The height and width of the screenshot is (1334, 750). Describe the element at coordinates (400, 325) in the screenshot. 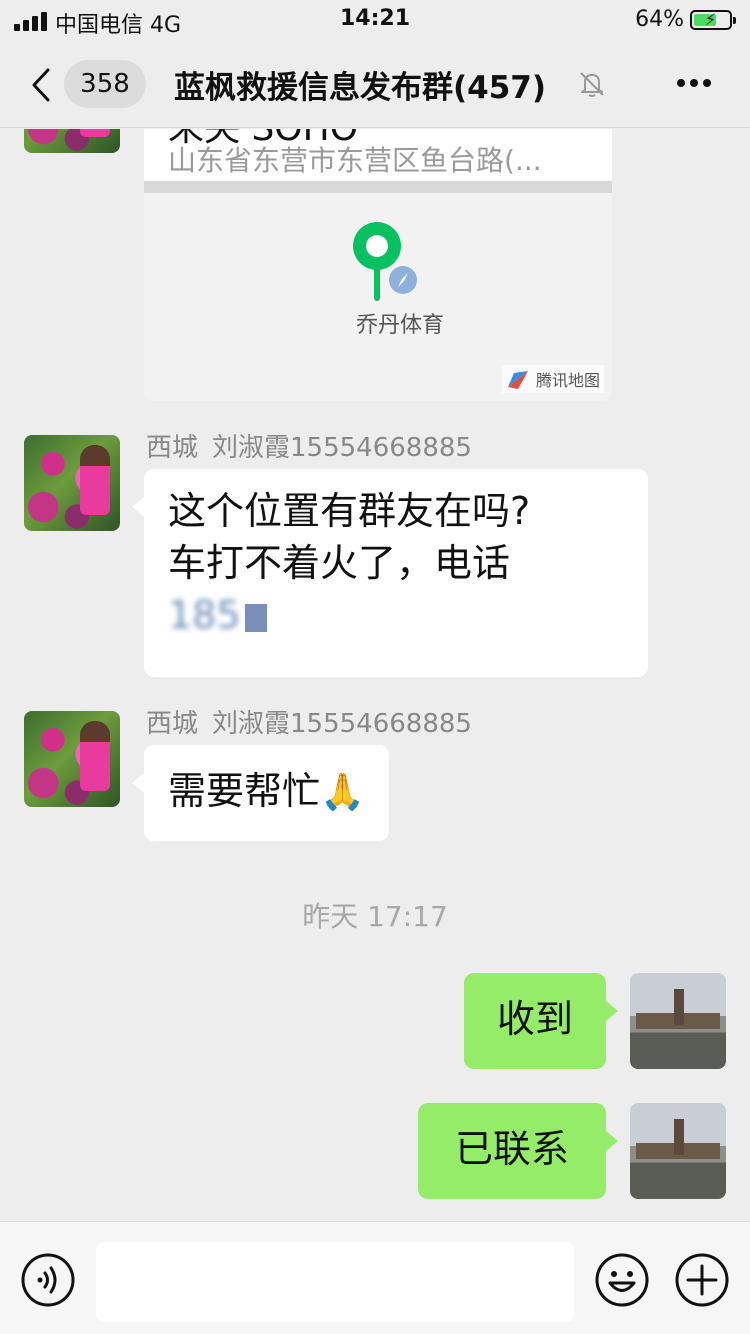

I see `map-poi-label: 乔丹体育` at that location.